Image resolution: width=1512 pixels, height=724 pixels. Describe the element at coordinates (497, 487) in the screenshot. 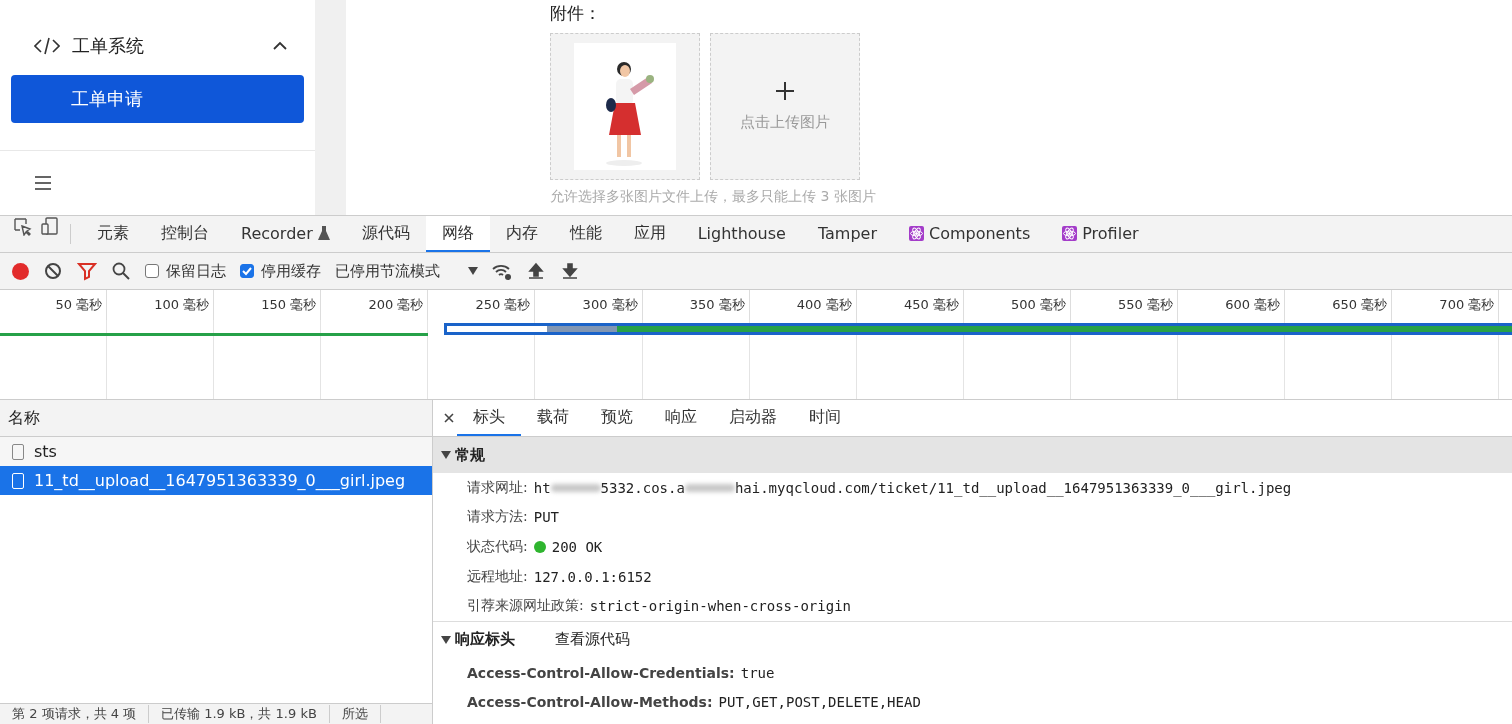

I see `field-label: 请求网址:` at that location.